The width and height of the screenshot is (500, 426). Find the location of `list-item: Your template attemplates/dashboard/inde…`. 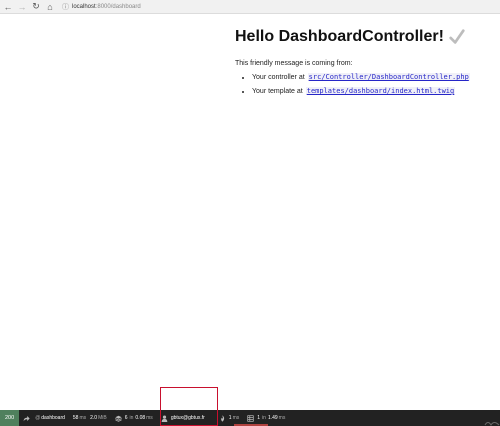

list-item: Your template attemplates/dashboard/inde… is located at coordinates (374, 91).